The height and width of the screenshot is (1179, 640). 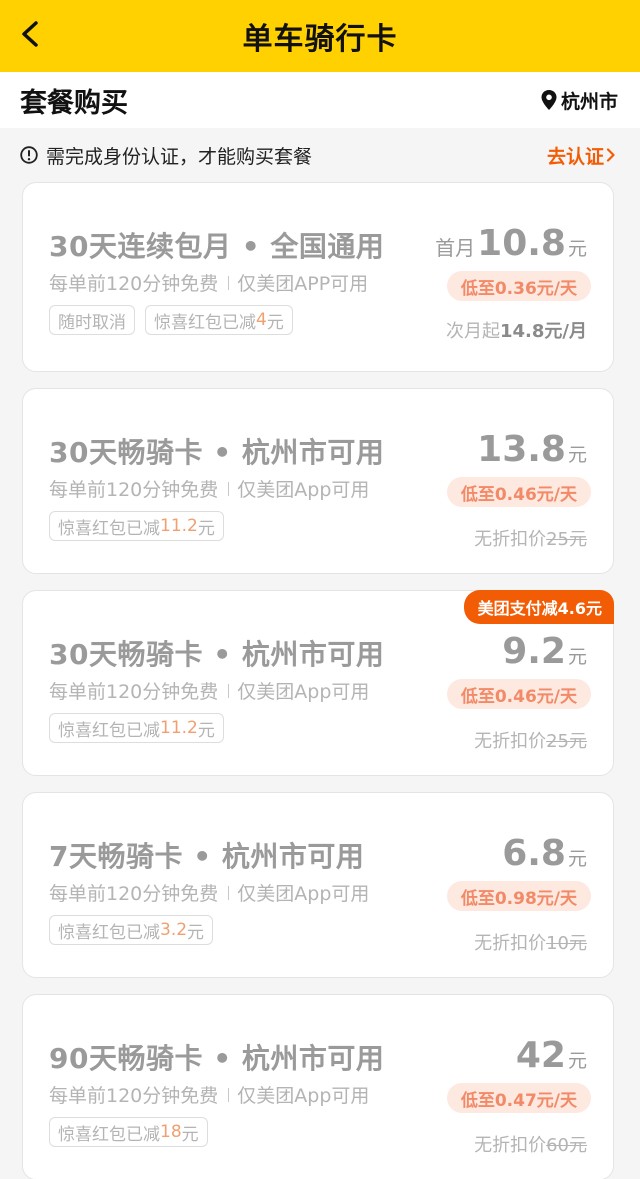 I want to click on next-month-price: 次月起14.8元/月, so click(x=516, y=330).